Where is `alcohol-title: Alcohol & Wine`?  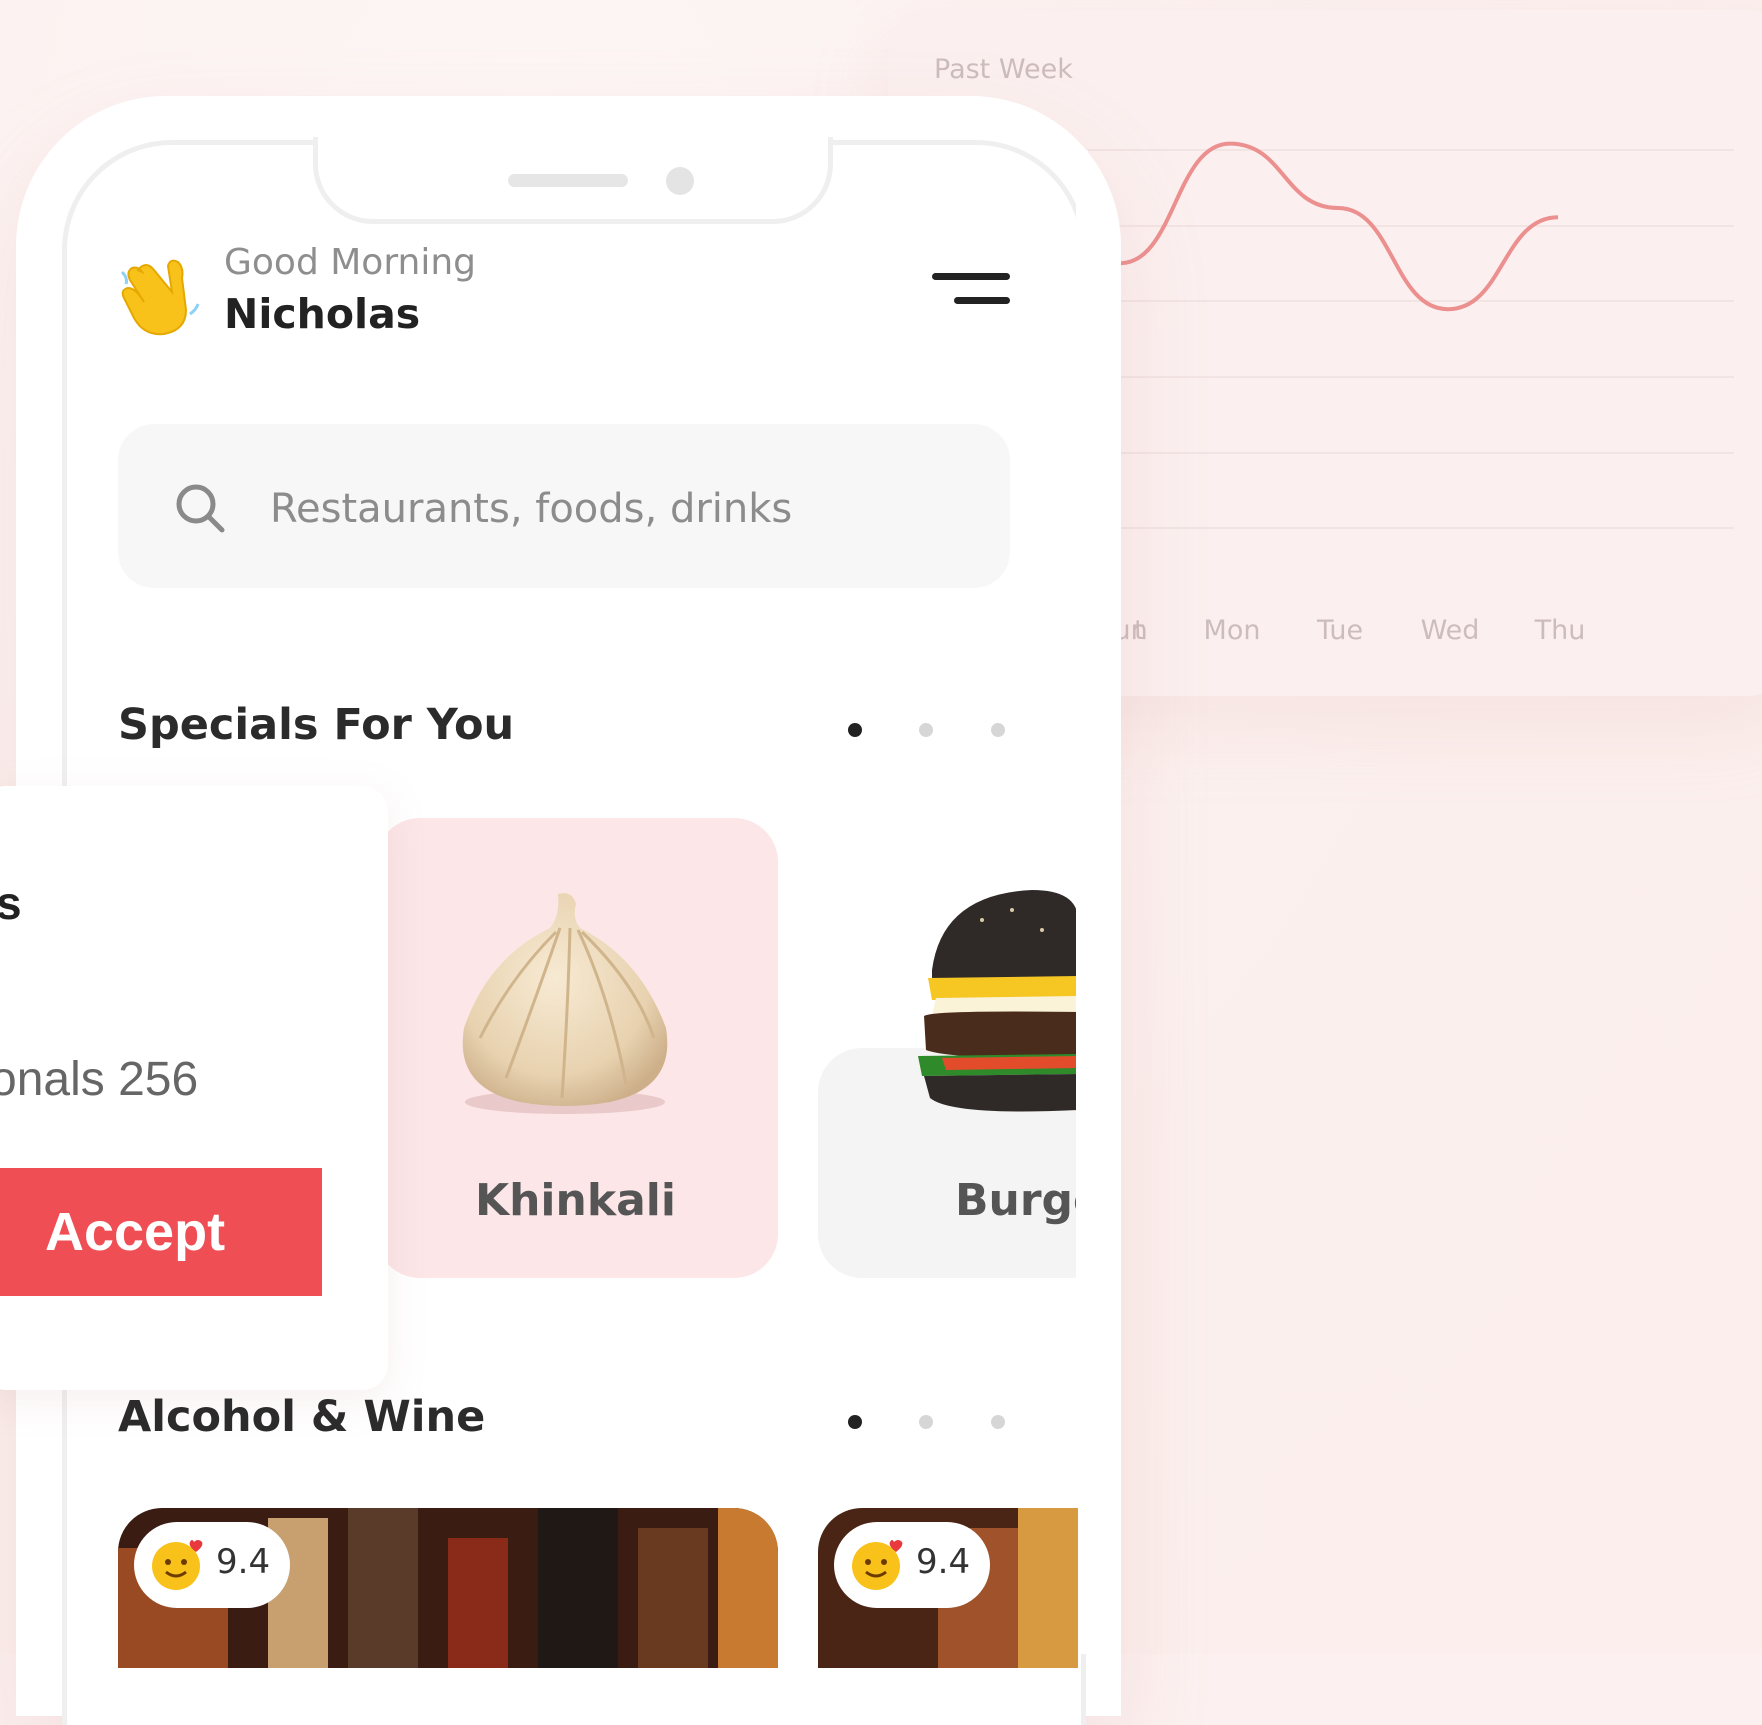
alcohol-title: Alcohol & Wine is located at coordinates (302, 1417).